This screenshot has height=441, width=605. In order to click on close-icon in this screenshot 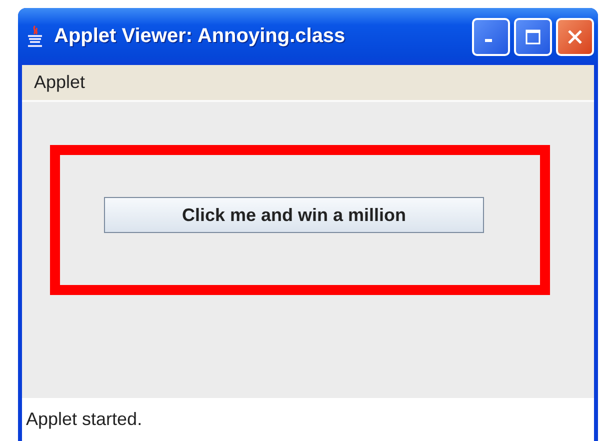, I will do `click(575, 36)`.